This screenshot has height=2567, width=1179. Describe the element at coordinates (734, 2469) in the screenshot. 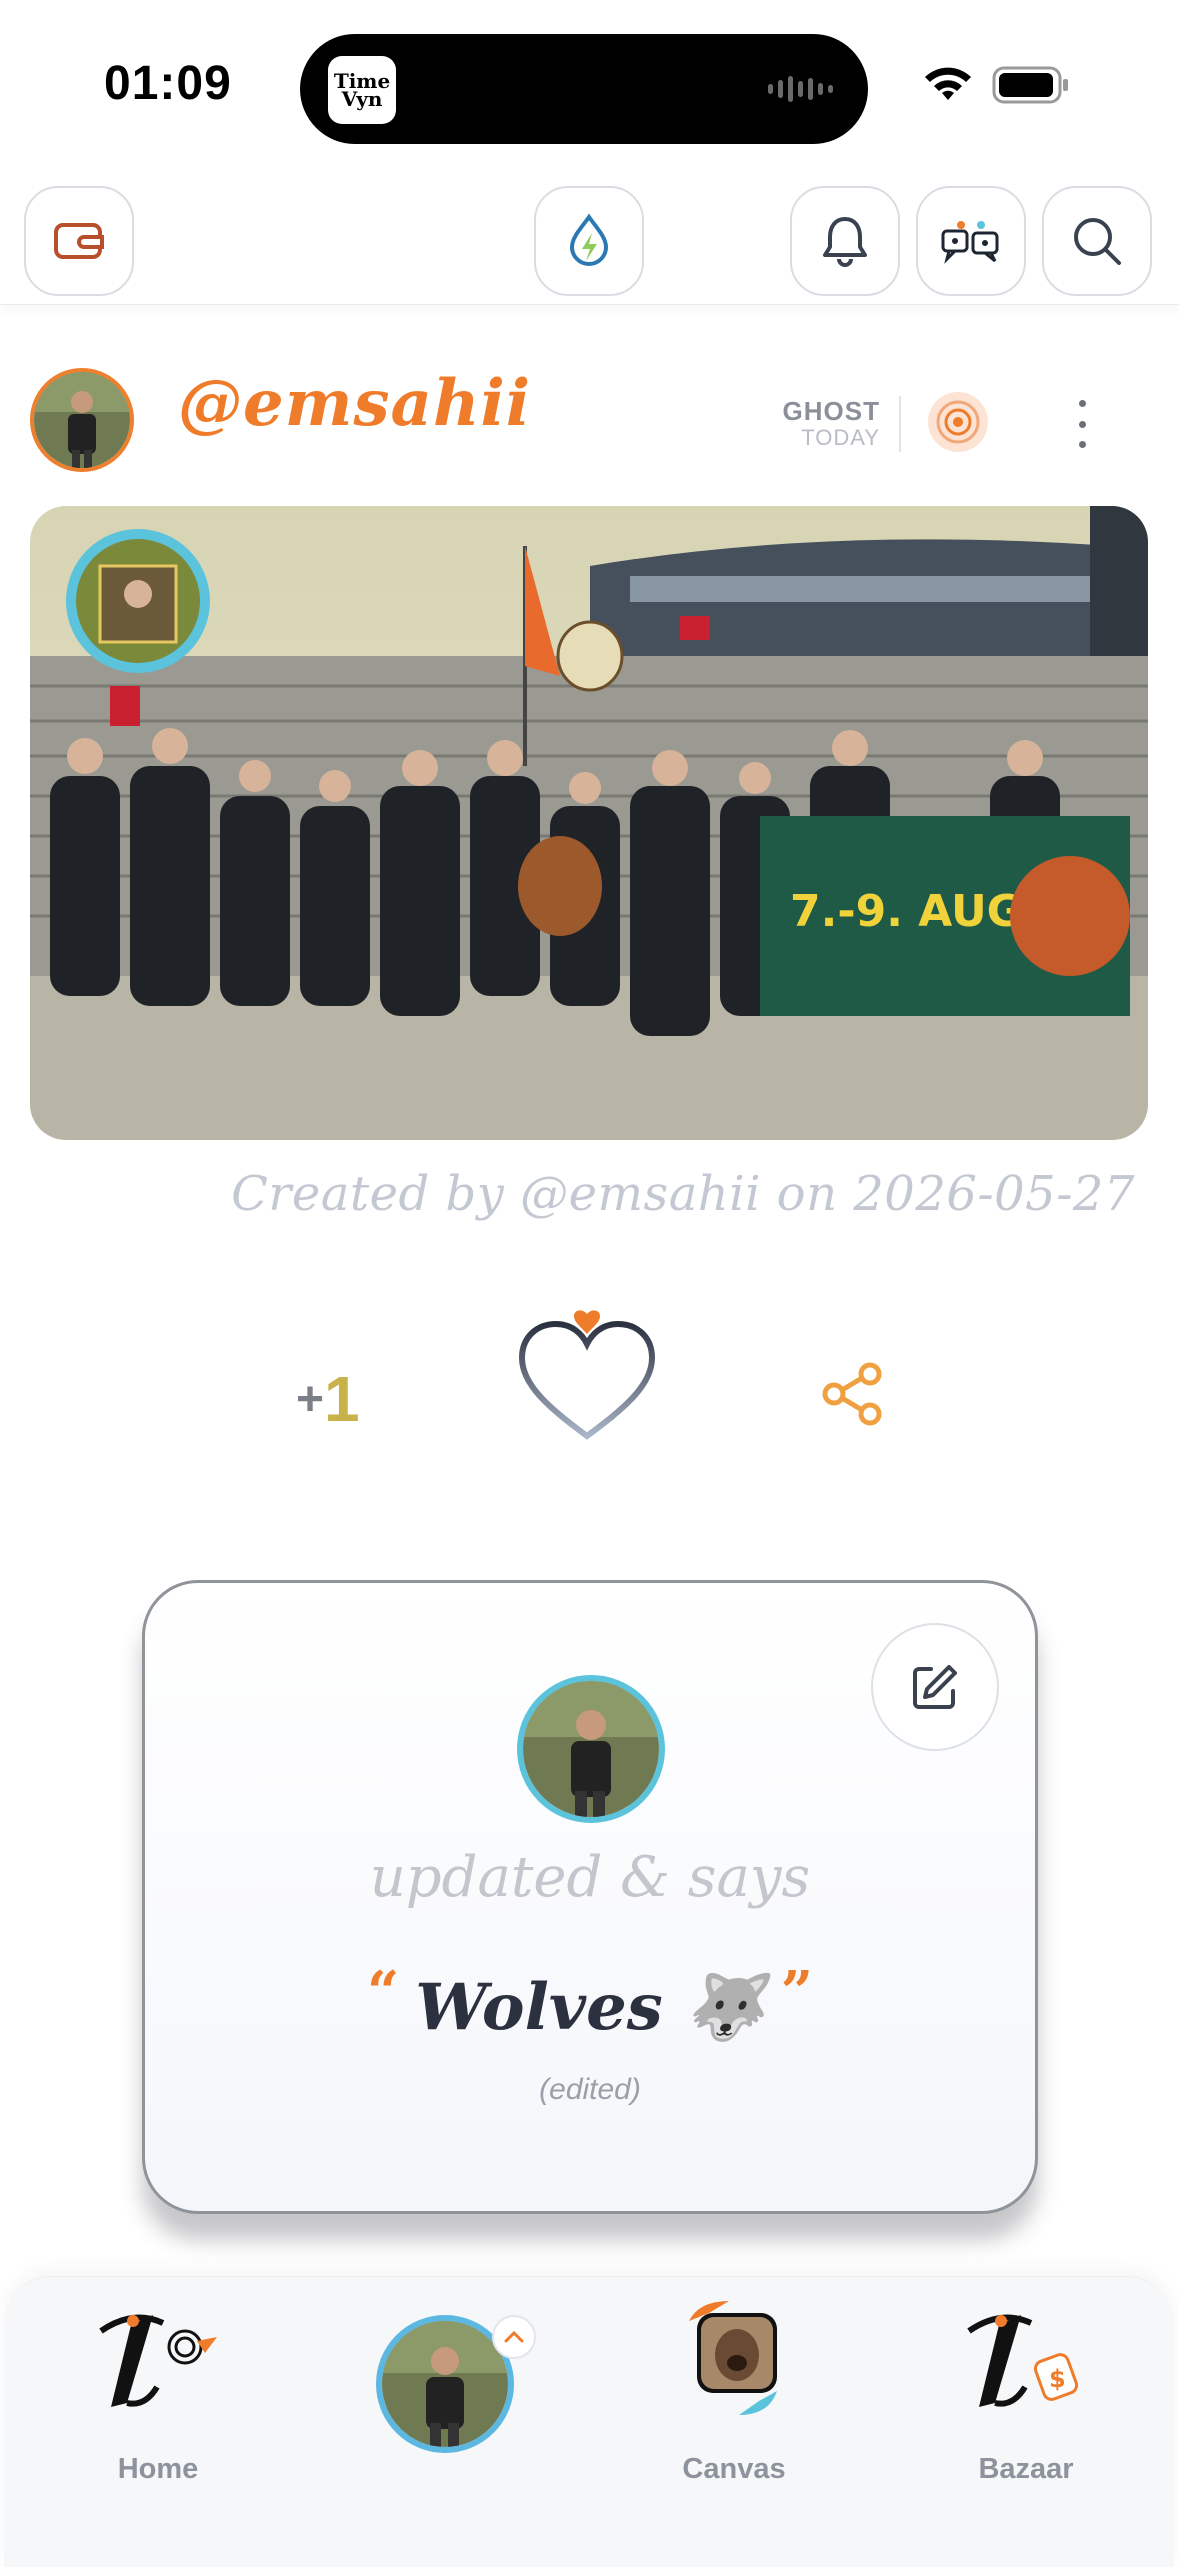

I see `tab-canvas-label: Canvas` at that location.